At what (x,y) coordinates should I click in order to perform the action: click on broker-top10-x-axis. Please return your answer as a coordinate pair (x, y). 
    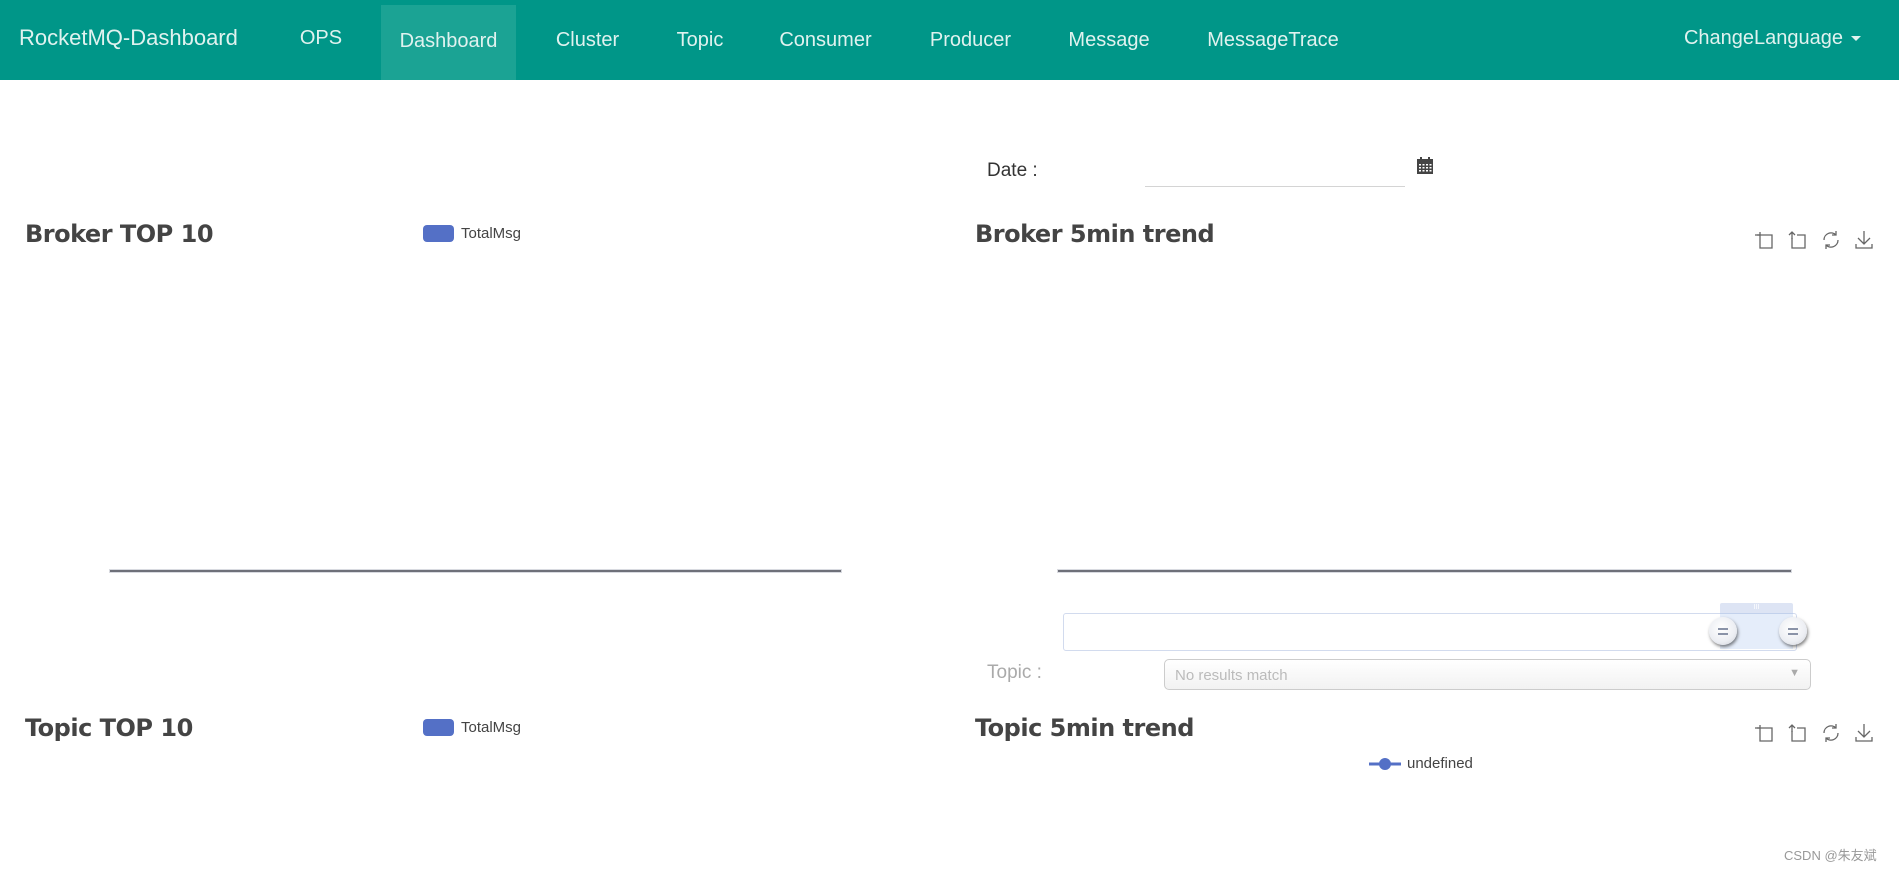
    Looking at the image, I should click on (475, 571).